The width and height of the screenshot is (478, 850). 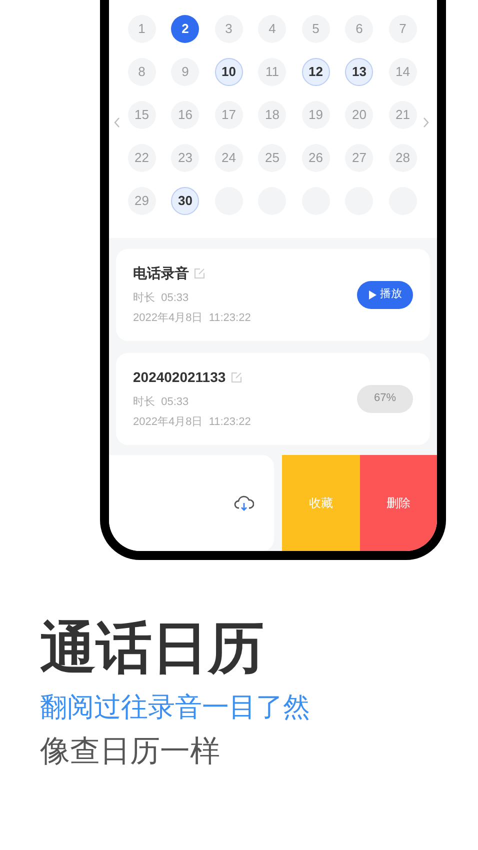 What do you see at coordinates (316, 115) in the screenshot?
I see `calendar-day: 19` at bounding box center [316, 115].